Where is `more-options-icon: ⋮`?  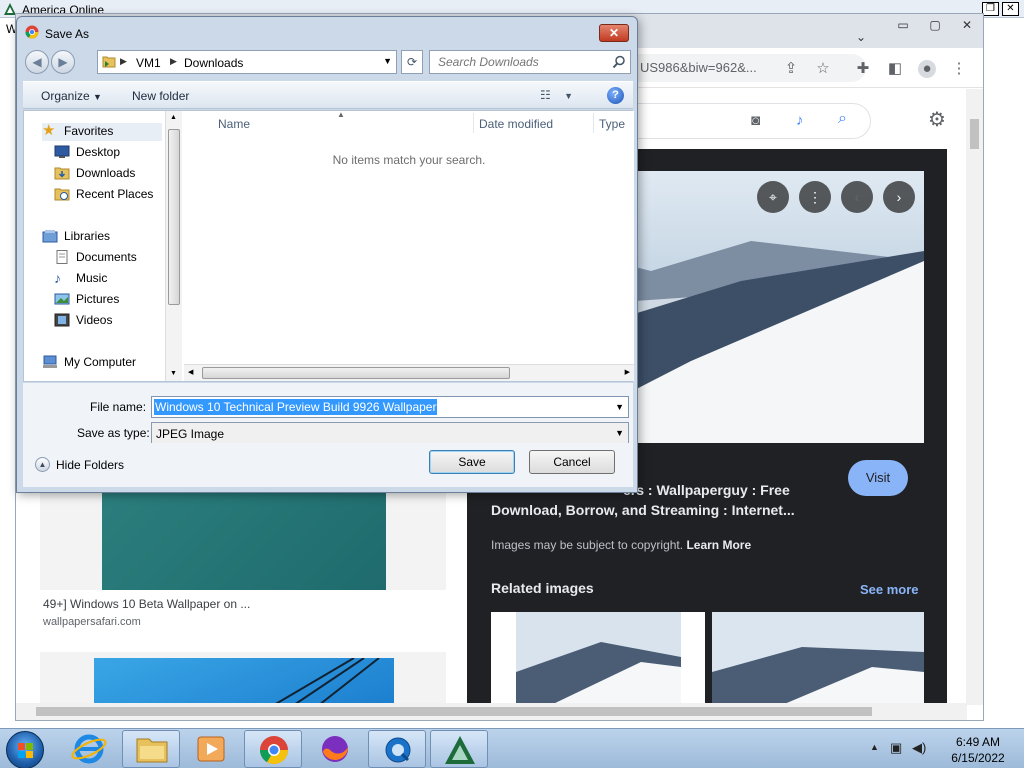 more-options-icon: ⋮ is located at coordinates (815, 197).